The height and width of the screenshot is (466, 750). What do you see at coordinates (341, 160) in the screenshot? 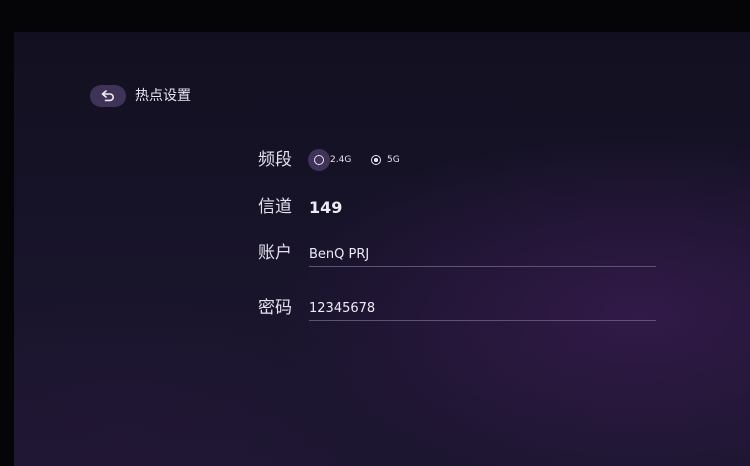
I see `band-option-label: 2.4G` at bounding box center [341, 160].